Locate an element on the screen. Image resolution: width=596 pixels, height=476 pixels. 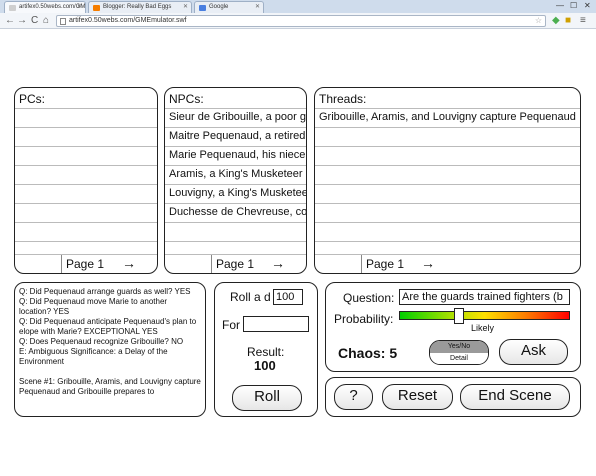
threads-pager: Page 1 → is located at coordinates (447, 263).